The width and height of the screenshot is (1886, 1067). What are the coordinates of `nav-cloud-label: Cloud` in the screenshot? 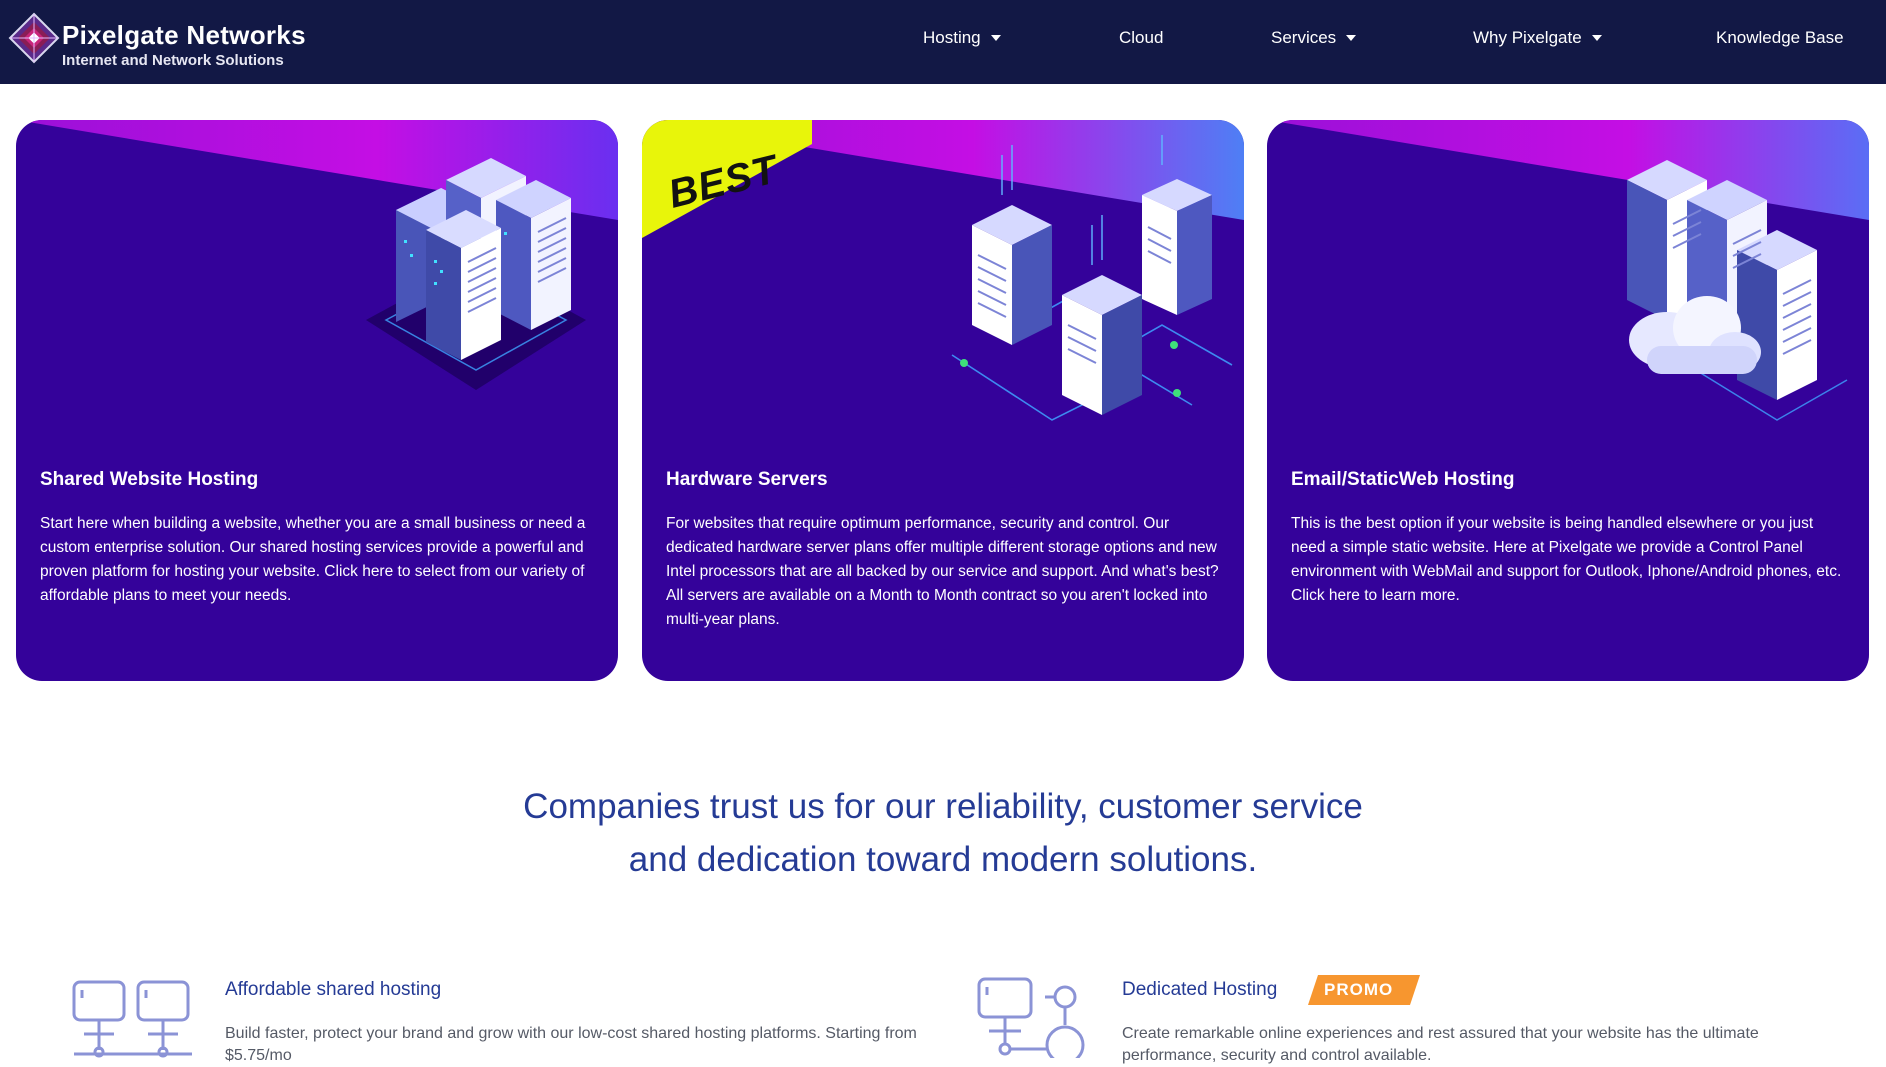 It's located at (1141, 37).